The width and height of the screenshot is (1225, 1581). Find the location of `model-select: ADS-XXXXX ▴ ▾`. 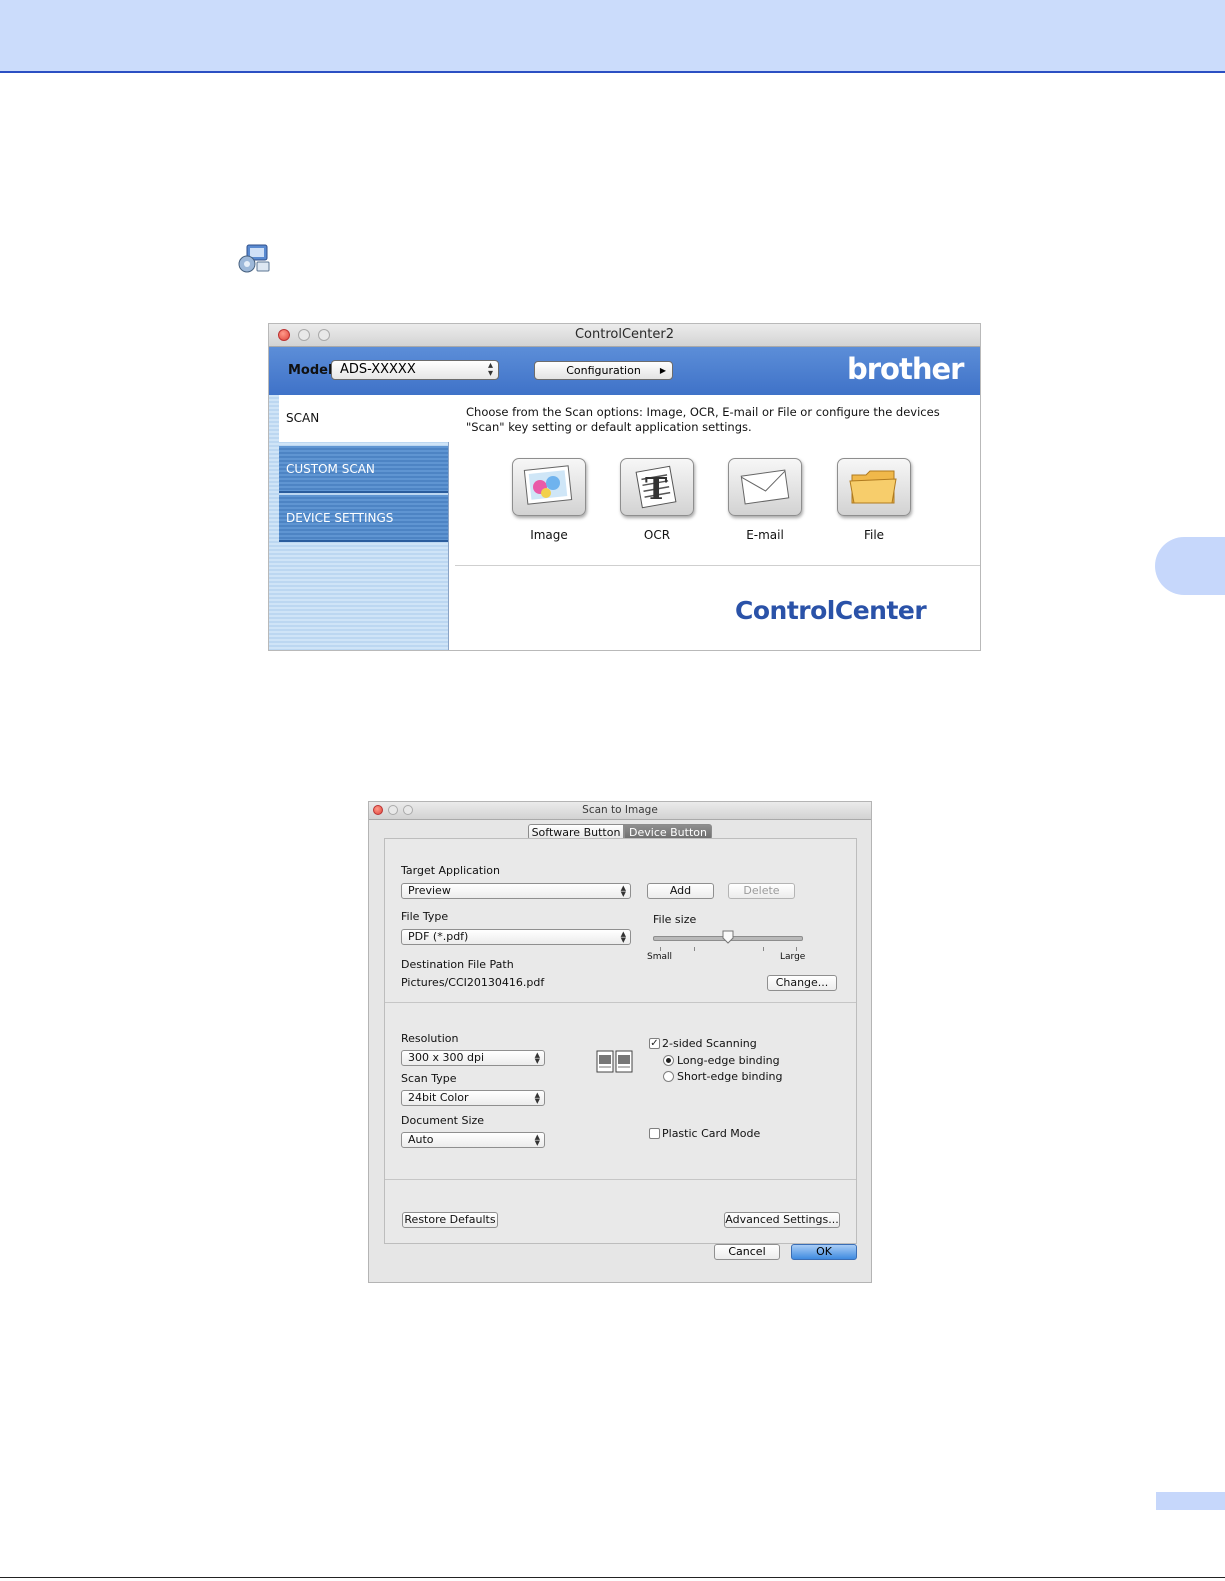

model-select: ADS-XXXXX ▴ ▾ is located at coordinates (415, 370).